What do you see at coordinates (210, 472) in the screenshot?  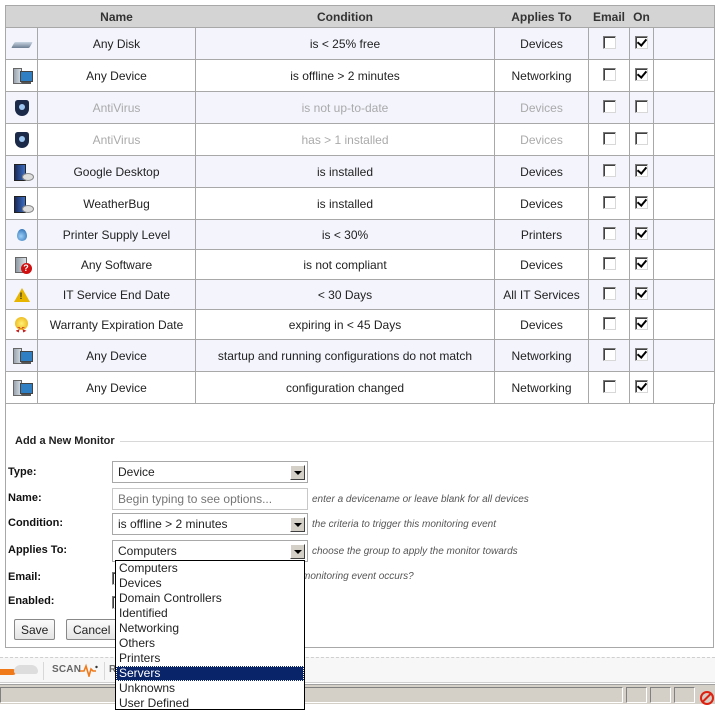 I see `type-select: Device` at bounding box center [210, 472].